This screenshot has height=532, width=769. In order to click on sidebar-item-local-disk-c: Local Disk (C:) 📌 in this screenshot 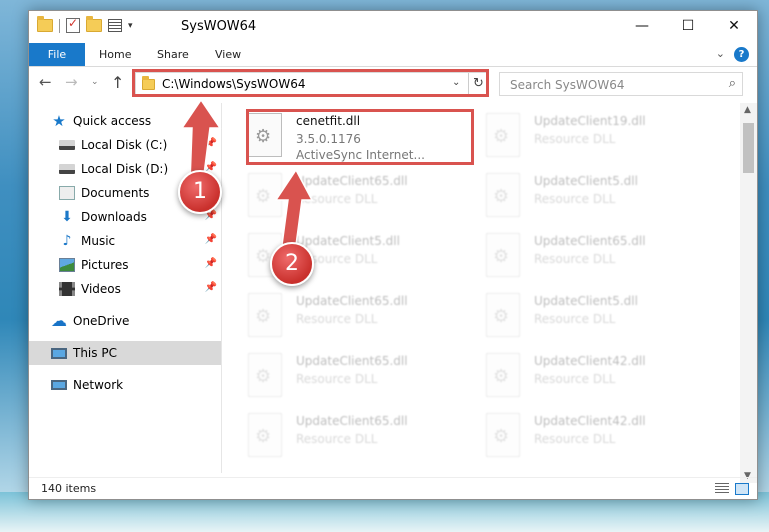, I will do `click(140, 145)`.